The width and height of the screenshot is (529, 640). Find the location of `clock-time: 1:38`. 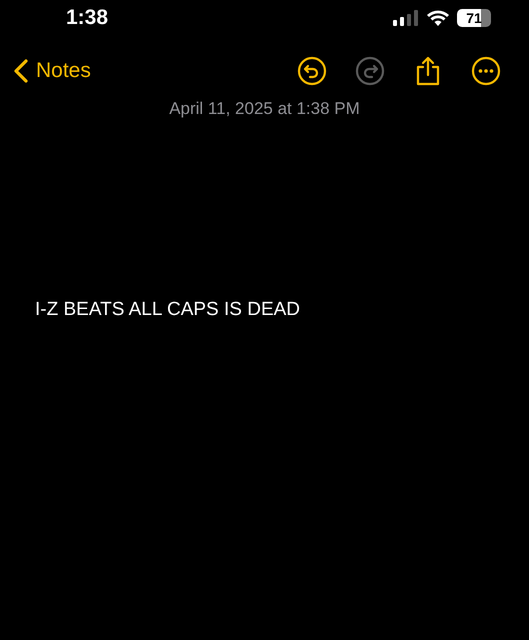

clock-time: 1:38 is located at coordinates (87, 18).